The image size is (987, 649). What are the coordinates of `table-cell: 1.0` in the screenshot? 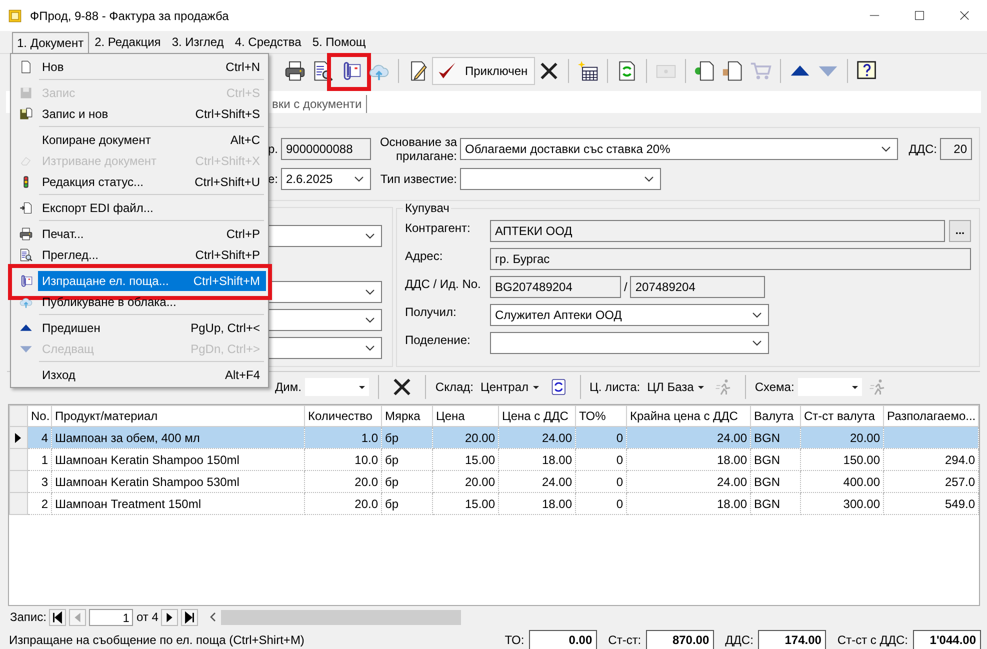 It's located at (369, 437).